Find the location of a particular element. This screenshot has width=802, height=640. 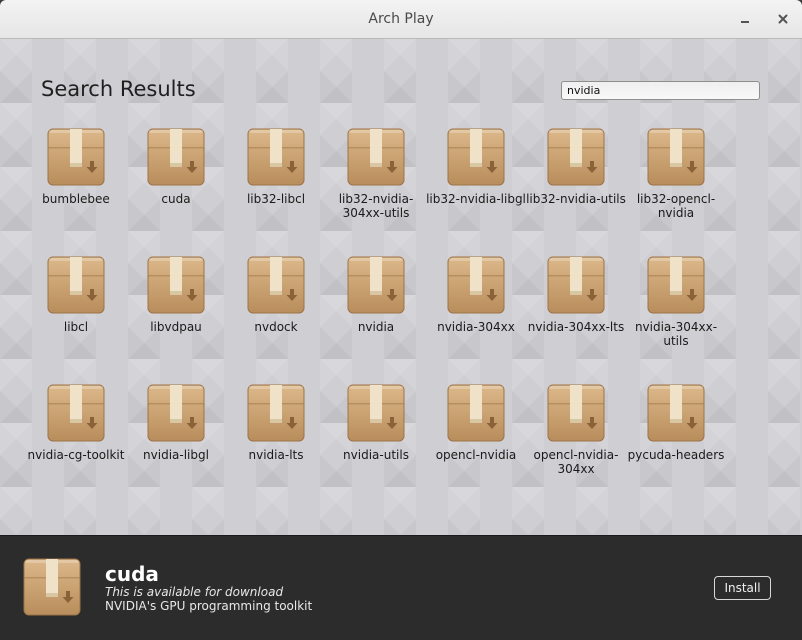

package-item: opencl-nvidia-304xx is located at coordinates (576, 429).